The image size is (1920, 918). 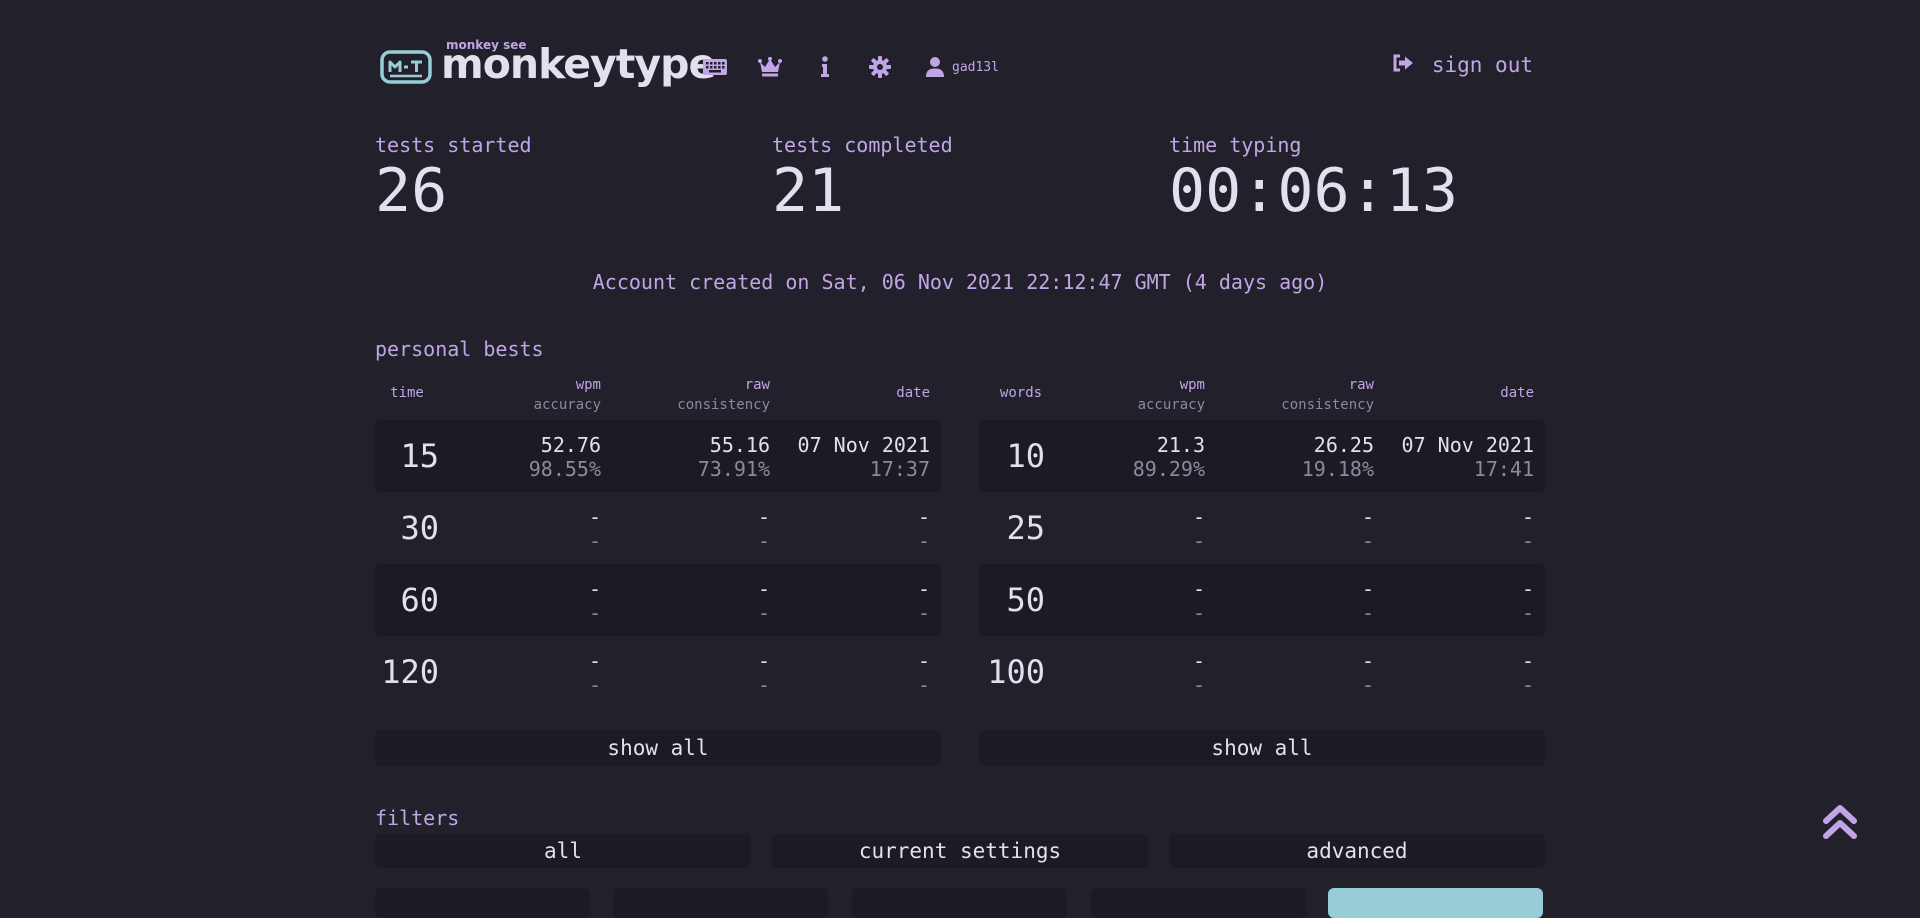 What do you see at coordinates (1517, 393) in the screenshot?
I see `header-date: date` at bounding box center [1517, 393].